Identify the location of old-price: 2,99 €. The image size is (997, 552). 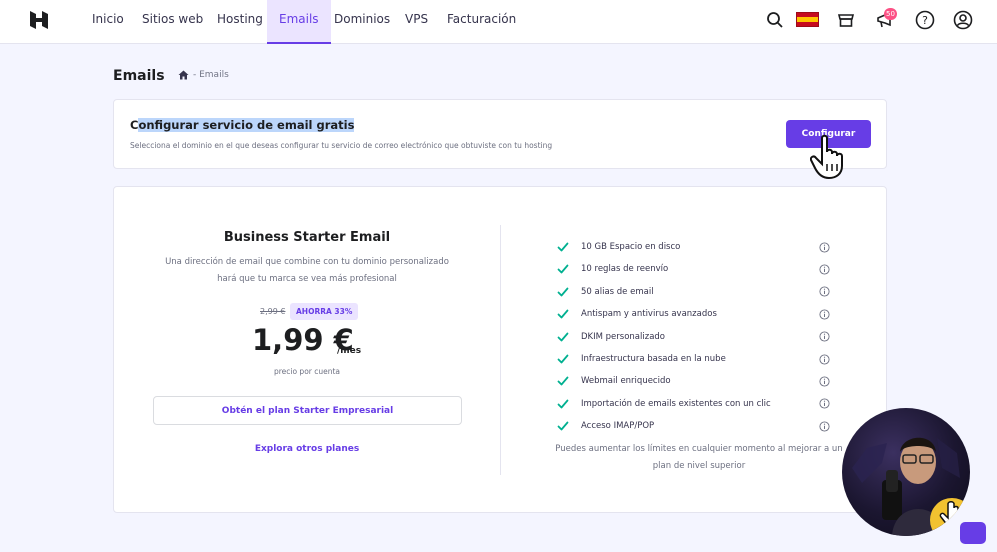
(273, 311).